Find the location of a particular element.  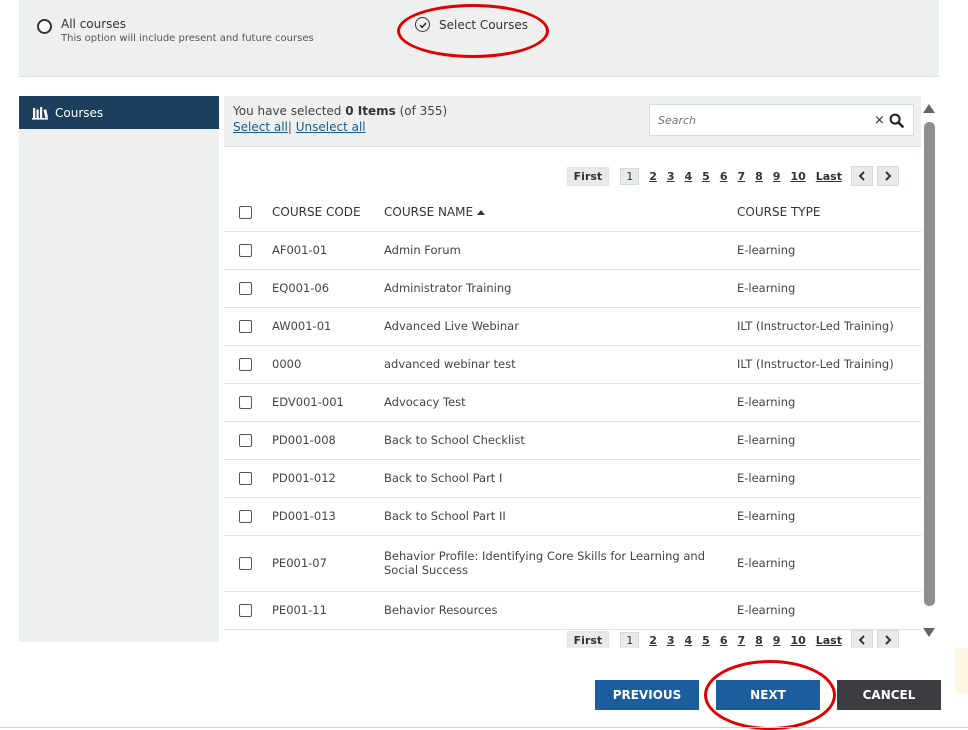

course-name: Advanced Live Webinar is located at coordinates (560, 326).